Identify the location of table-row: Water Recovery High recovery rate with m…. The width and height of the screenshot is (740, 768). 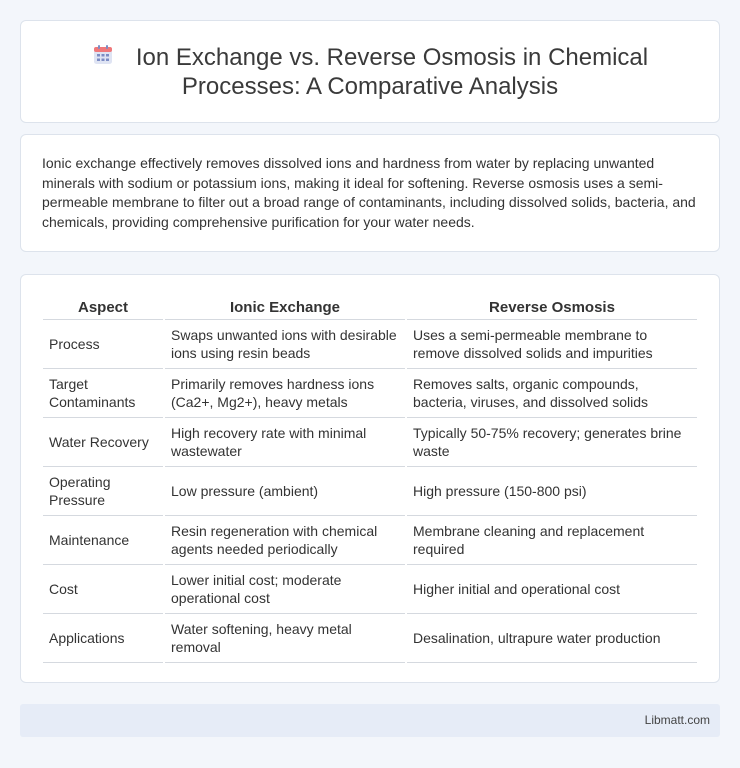
(370, 442).